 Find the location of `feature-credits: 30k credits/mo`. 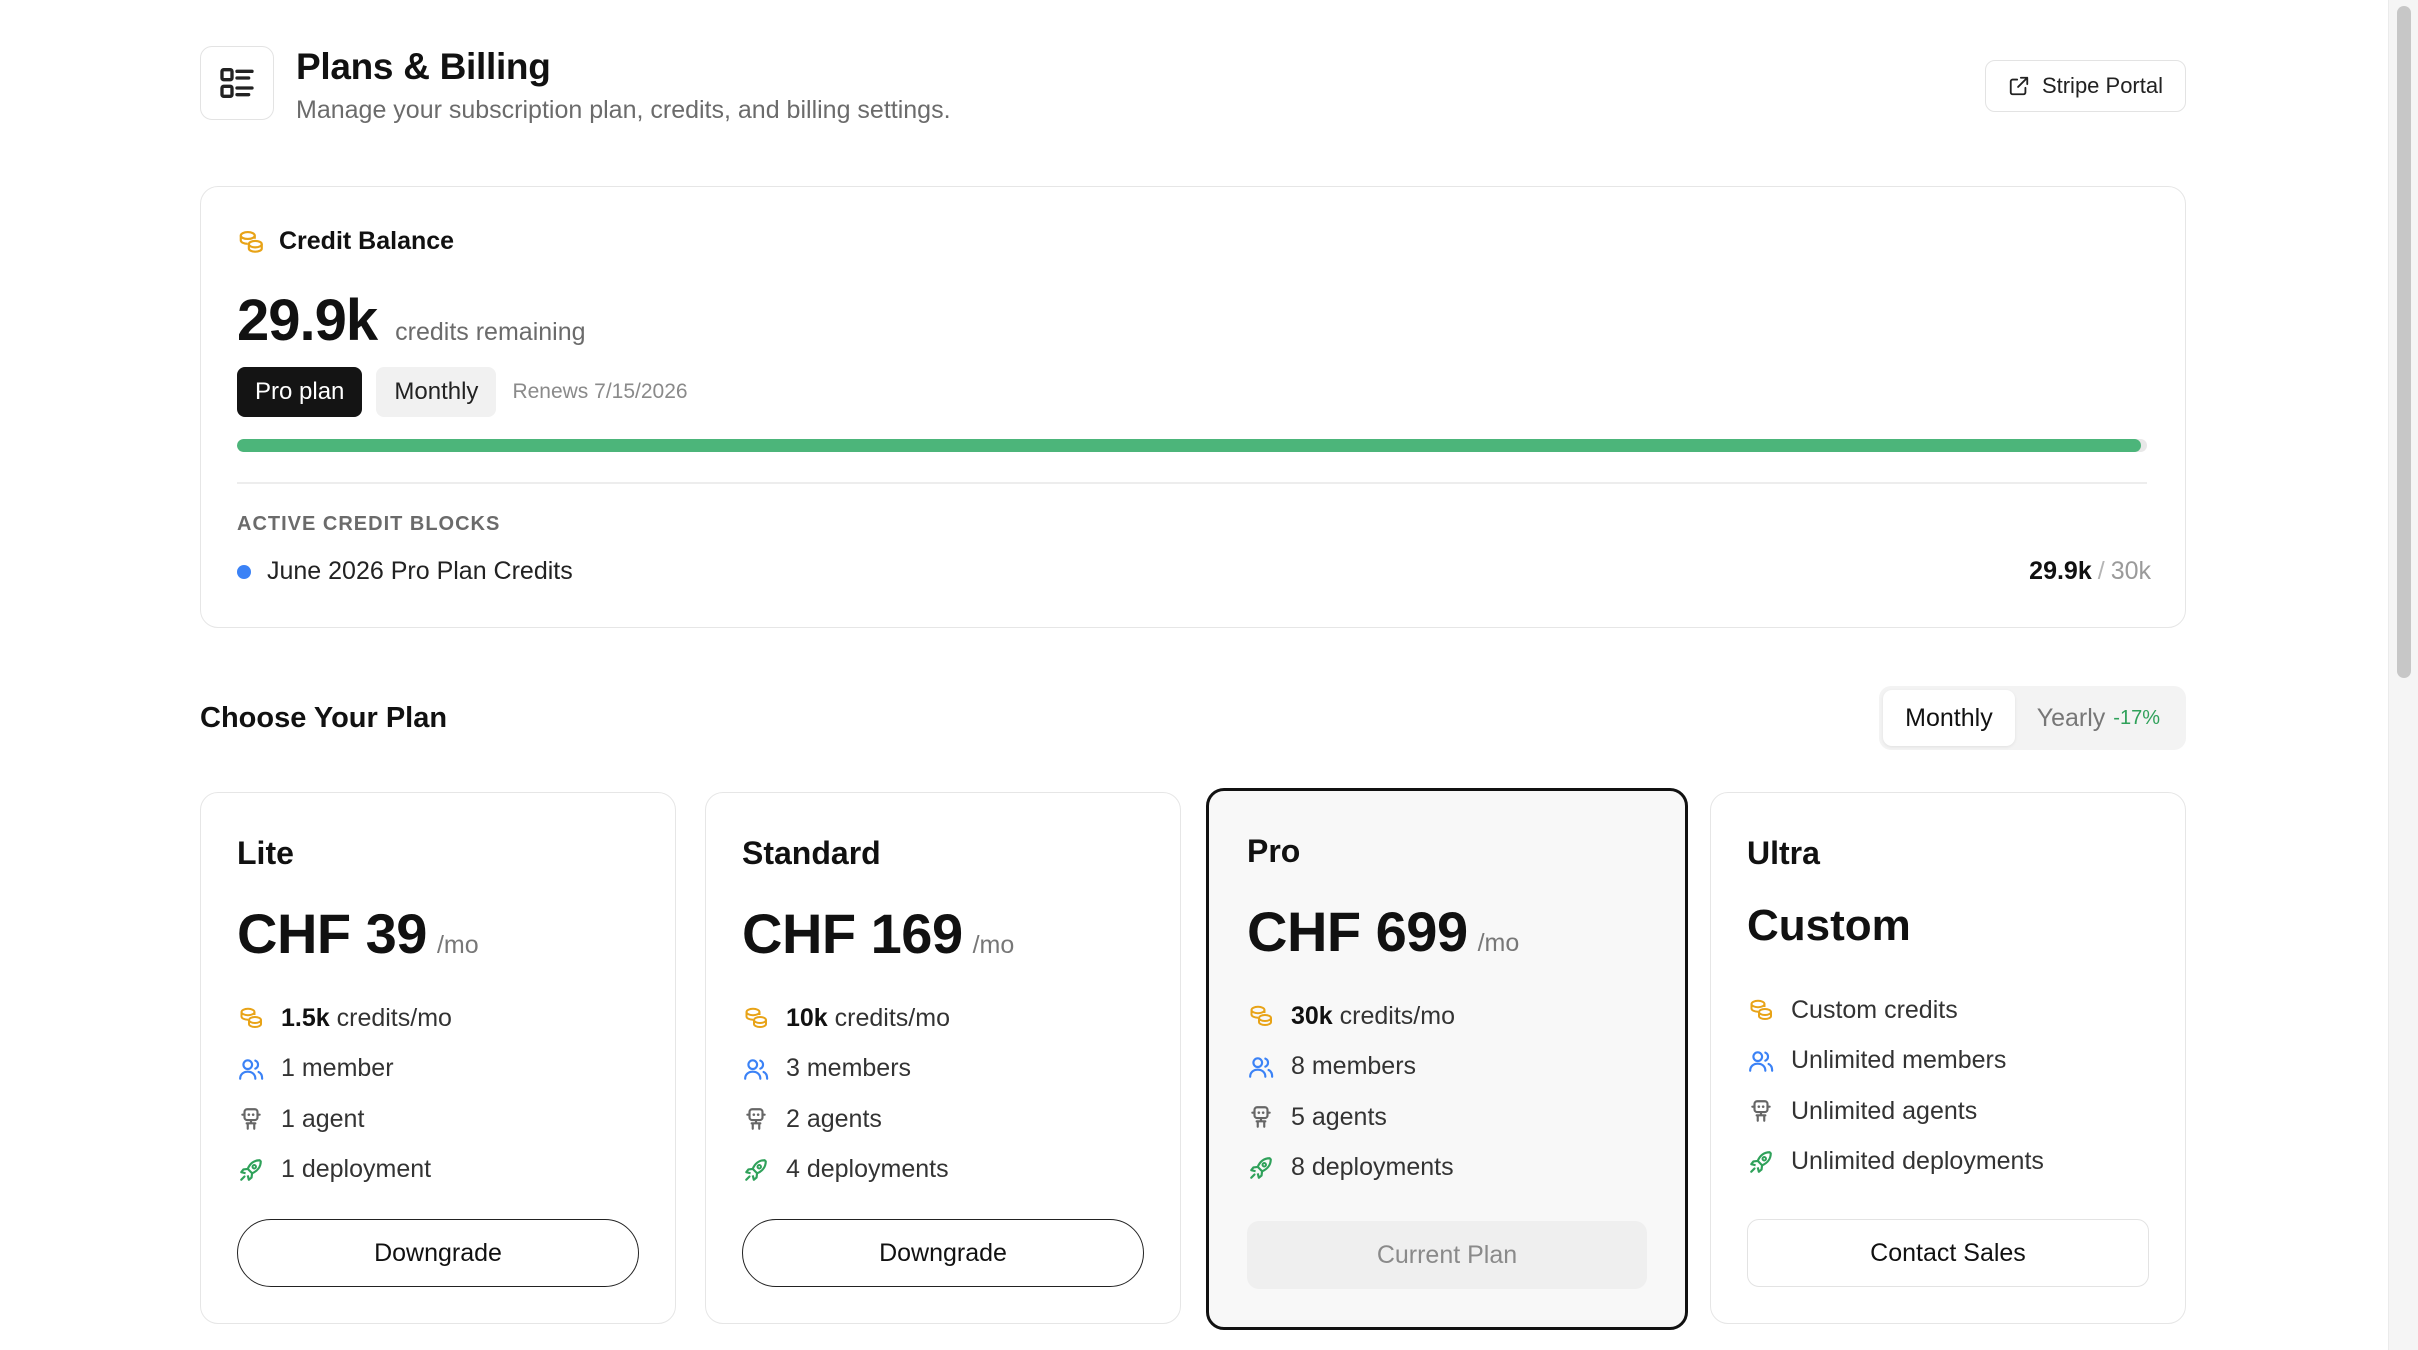

feature-credits: 30k credits/mo is located at coordinates (1351, 1016).